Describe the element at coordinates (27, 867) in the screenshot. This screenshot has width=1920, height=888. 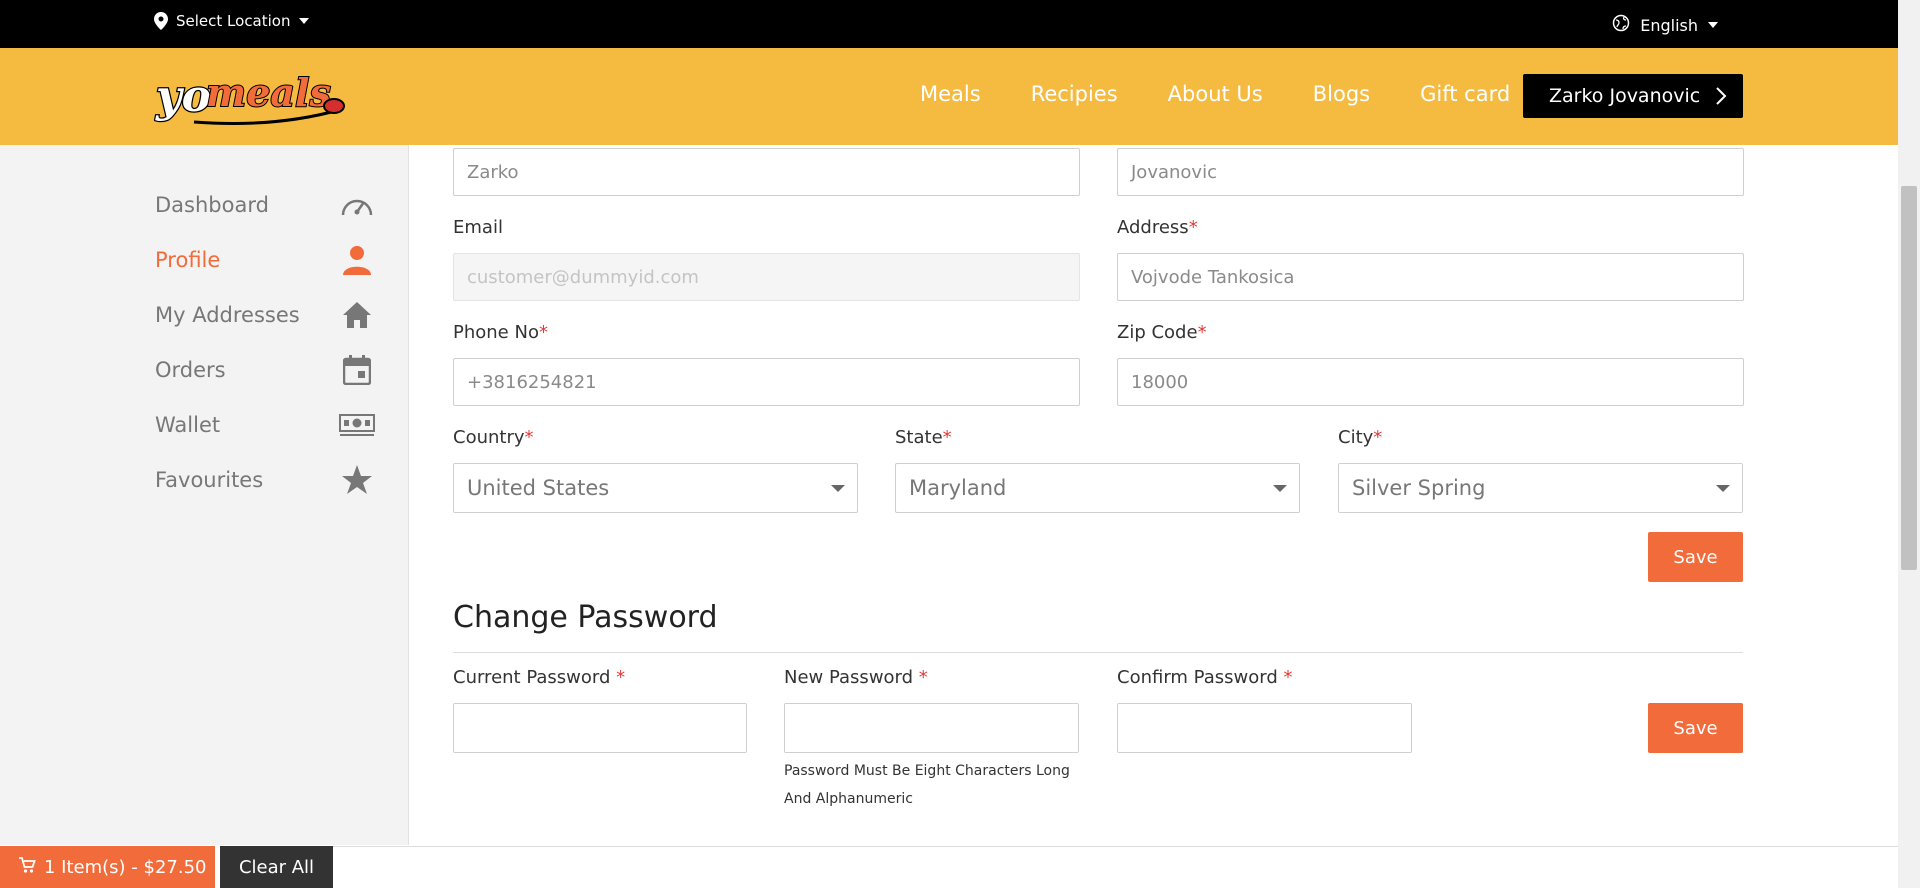
I see `cart-icon` at that location.